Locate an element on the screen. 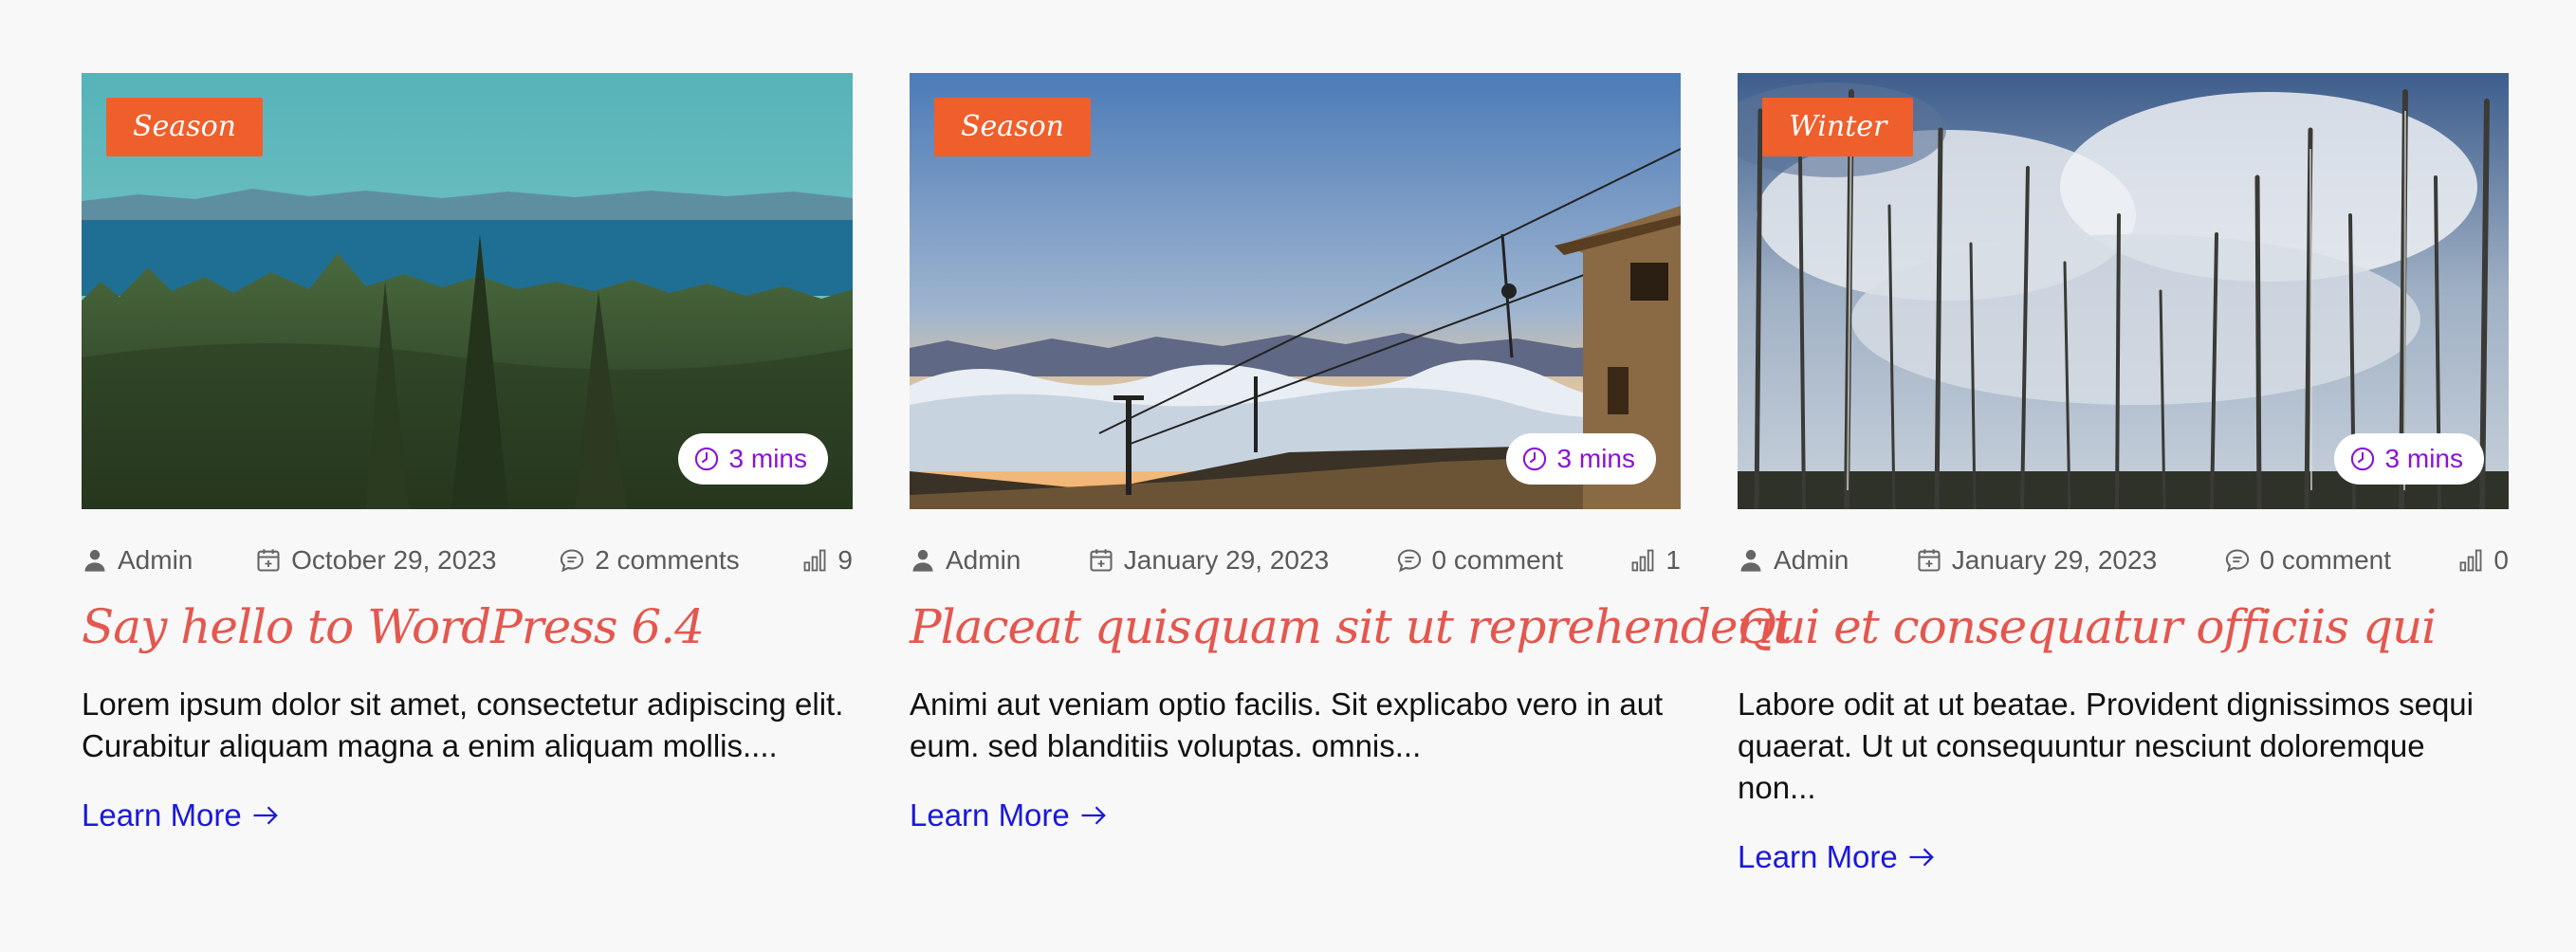 This screenshot has height=952, width=2576. category-badge: Winter is located at coordinates (1838, 127).